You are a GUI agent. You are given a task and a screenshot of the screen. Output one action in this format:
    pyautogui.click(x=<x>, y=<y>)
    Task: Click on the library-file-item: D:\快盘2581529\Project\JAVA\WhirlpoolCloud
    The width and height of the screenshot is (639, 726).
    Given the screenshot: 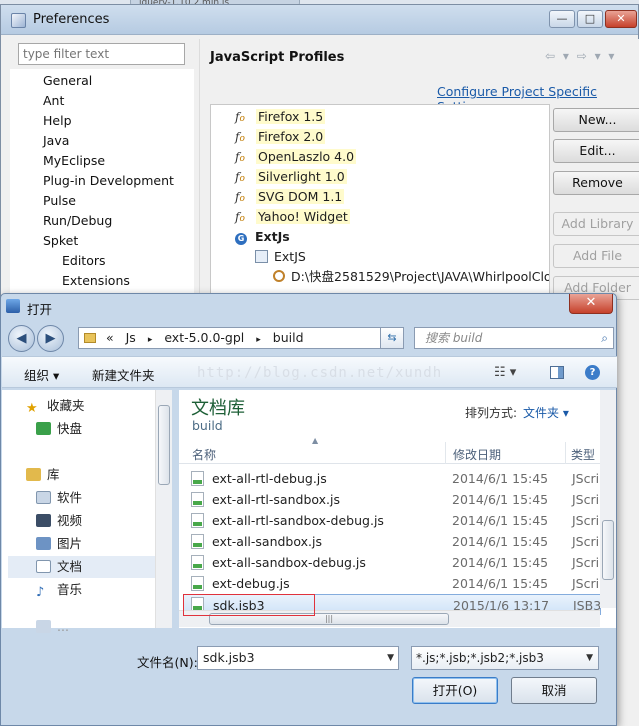 What is the action you would take?
    pyautogui.click(x=411, y=277)
    